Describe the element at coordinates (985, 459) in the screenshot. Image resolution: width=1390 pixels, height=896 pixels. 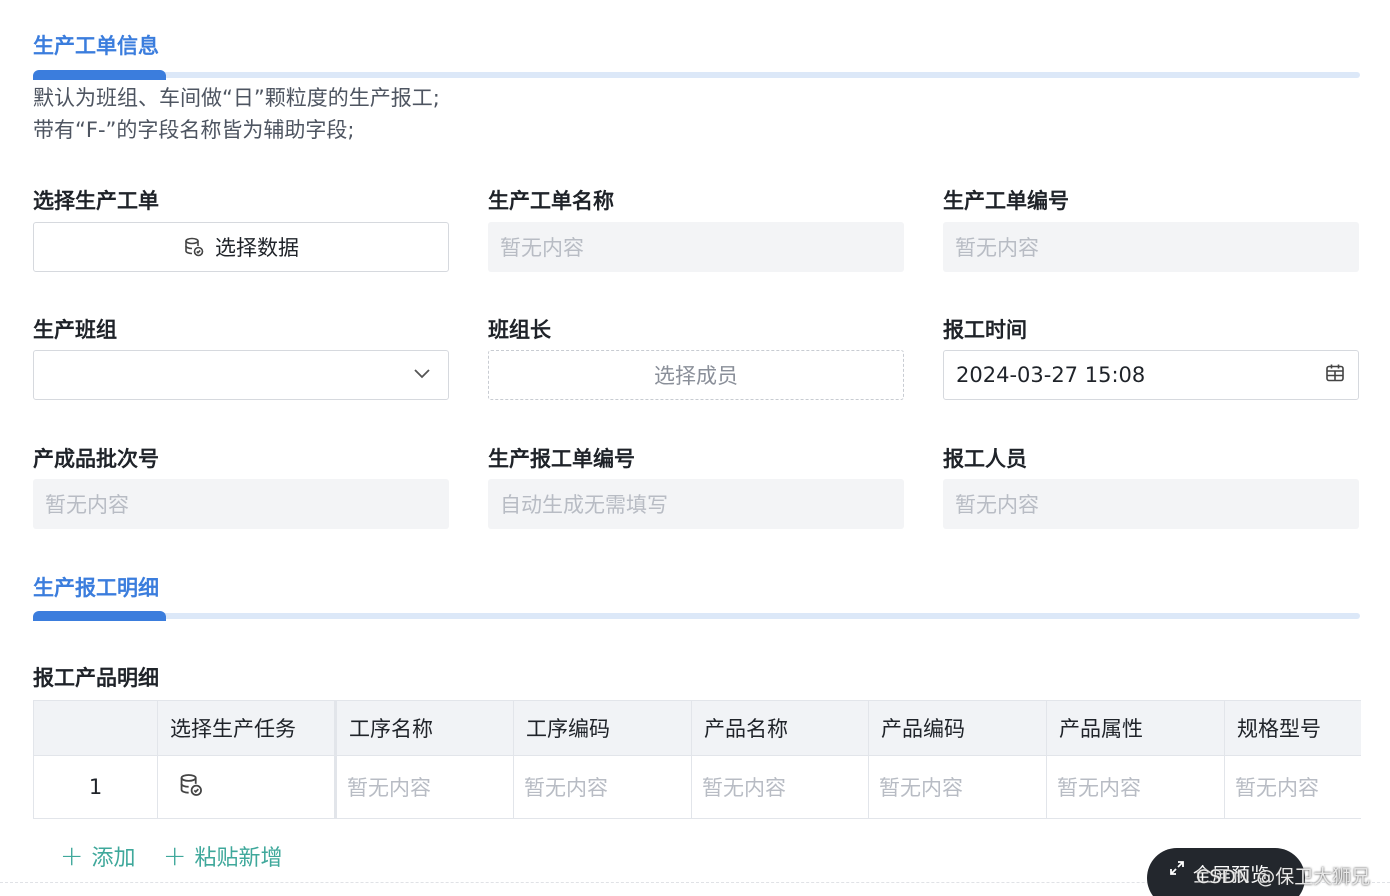
I see `reporter-label: 报工人员` at that location.